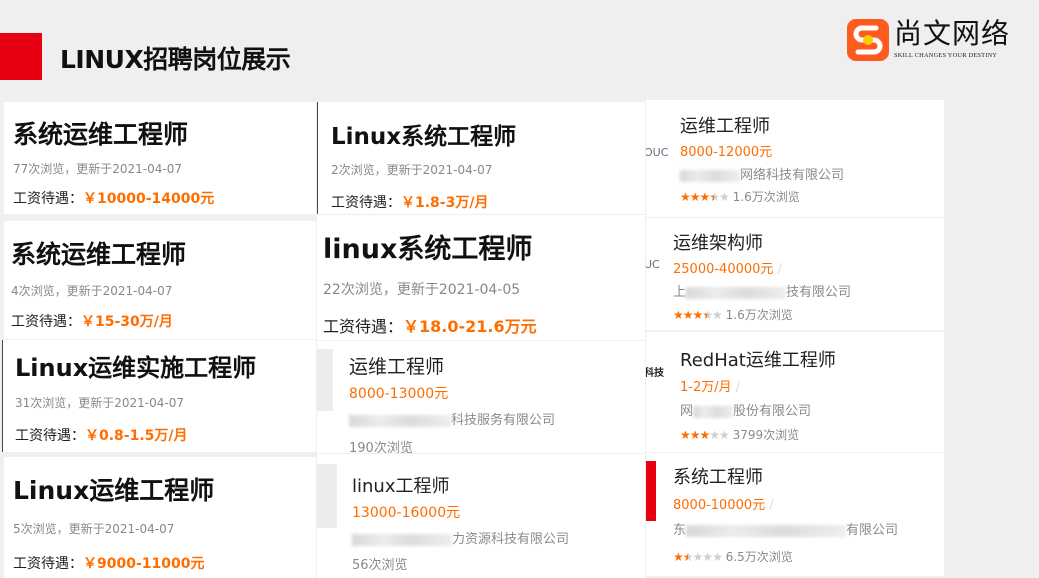  Describe the element at coordinates (481, 516) in the screenshot. I see `job-listing: linux工程师 13000-16000元 力资源科技有限公司 56次浏览` at that location.